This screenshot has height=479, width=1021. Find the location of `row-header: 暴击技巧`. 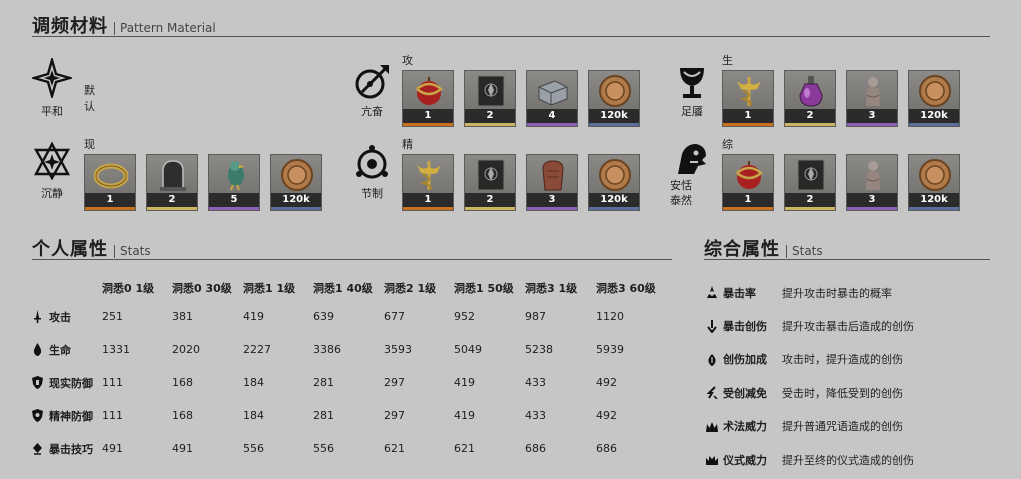

row-header: 暴击技巧 is located at coordinates (67, 449).